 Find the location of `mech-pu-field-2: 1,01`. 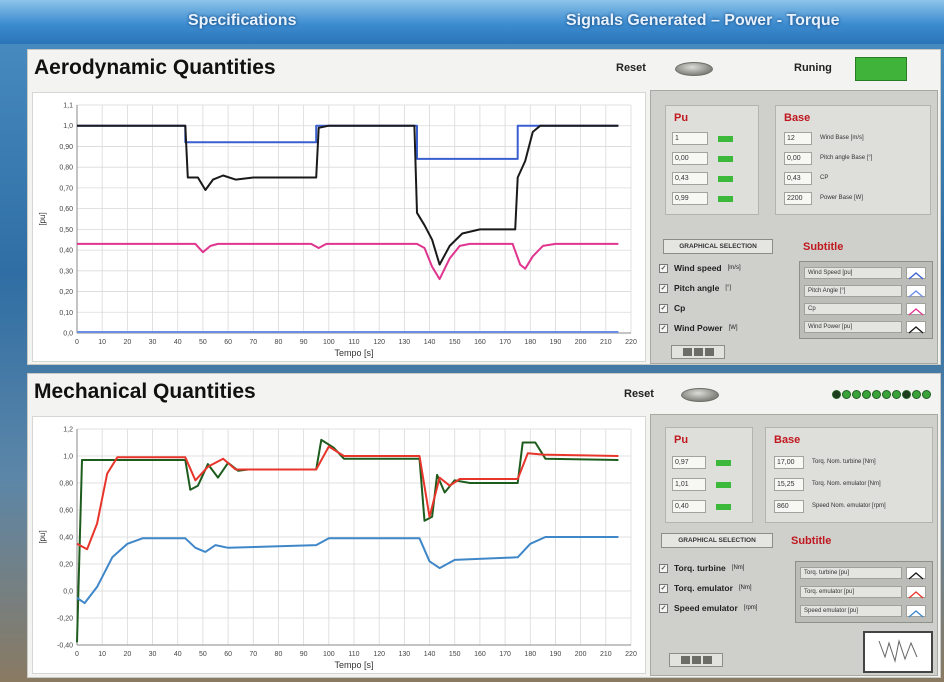

mech-pu-field-2: 1,01 is located at coordinates (689, 484).